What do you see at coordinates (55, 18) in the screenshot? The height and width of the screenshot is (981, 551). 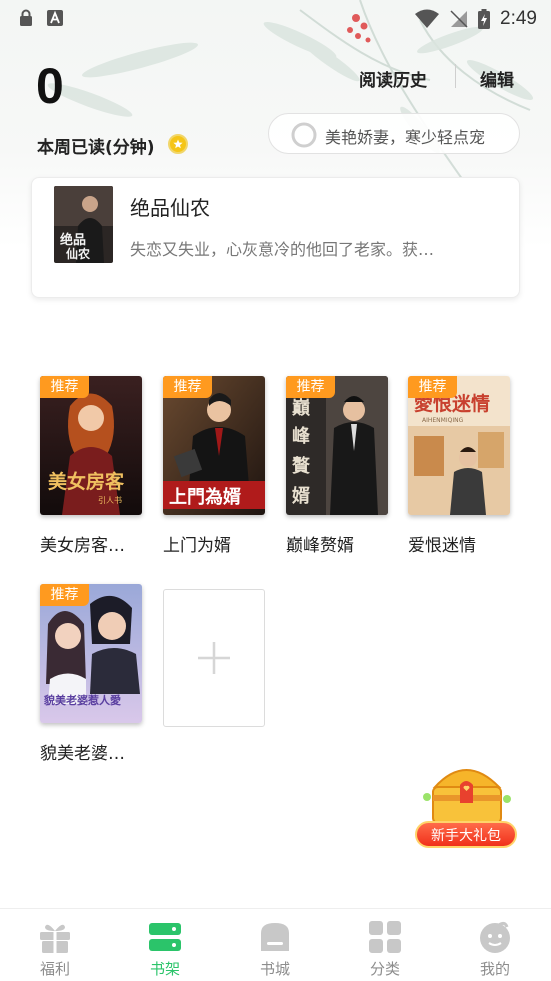 I see `app-notification-icon` at bounding box center [55, 18].